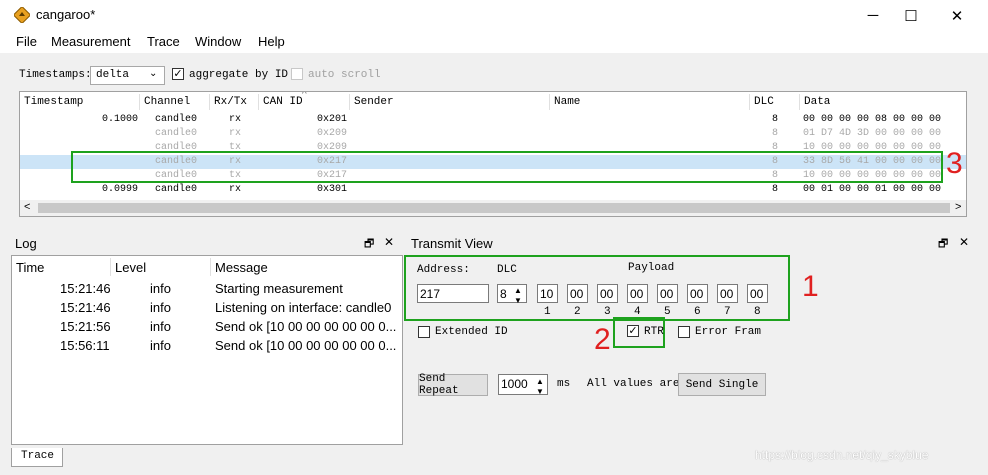 This screenshot has height=475, width=988. What do you see at coordinates (633, 331) in the screenshot?
I see `rtr-checkbox: ✓` at bounding box center [633, 331].